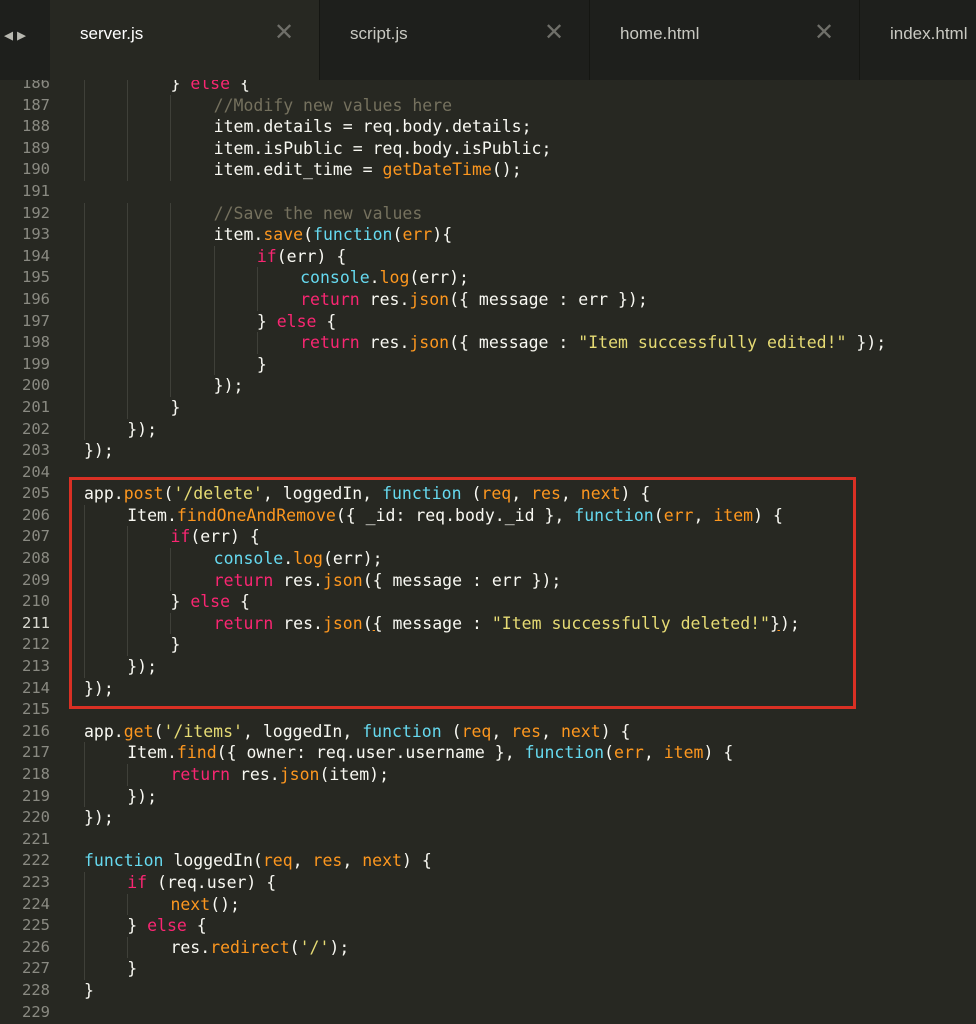 This screenshot has height=1024, width=976. Describe the element at coordinates (256, 515) in the screenshot. I see `code-token: findOneAndRemove` at that location.